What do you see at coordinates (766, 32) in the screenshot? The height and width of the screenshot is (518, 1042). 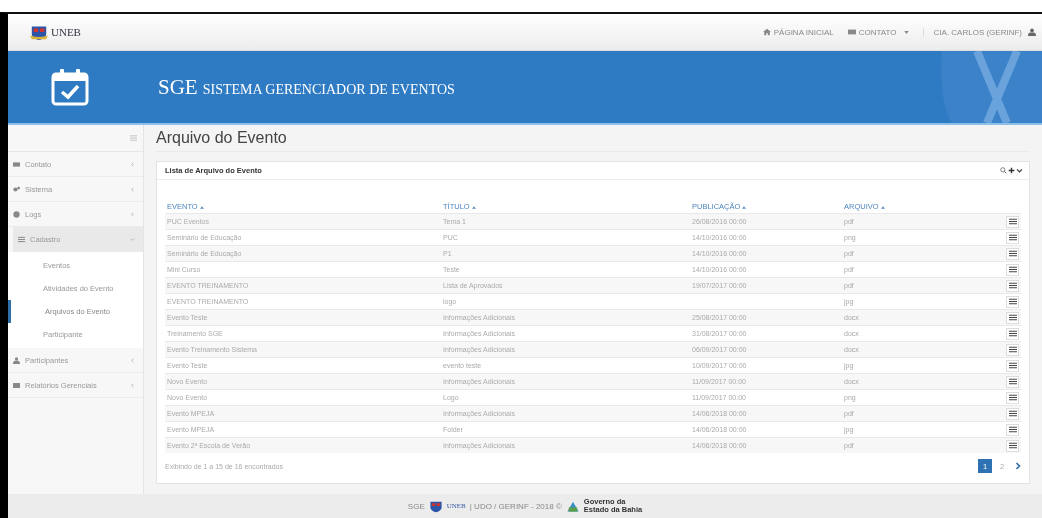 I see `home-icon` at bounding box center [766, 32].